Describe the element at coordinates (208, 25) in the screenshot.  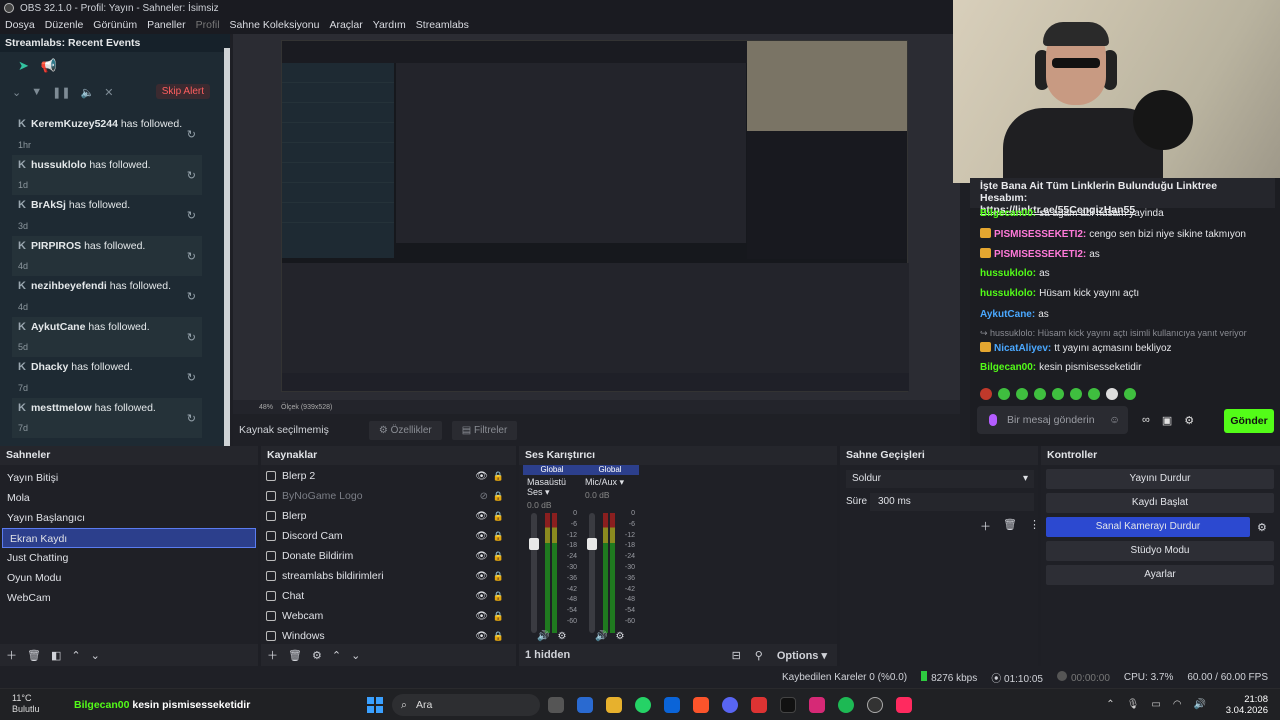
I see `menu-item: Profil` at that location.